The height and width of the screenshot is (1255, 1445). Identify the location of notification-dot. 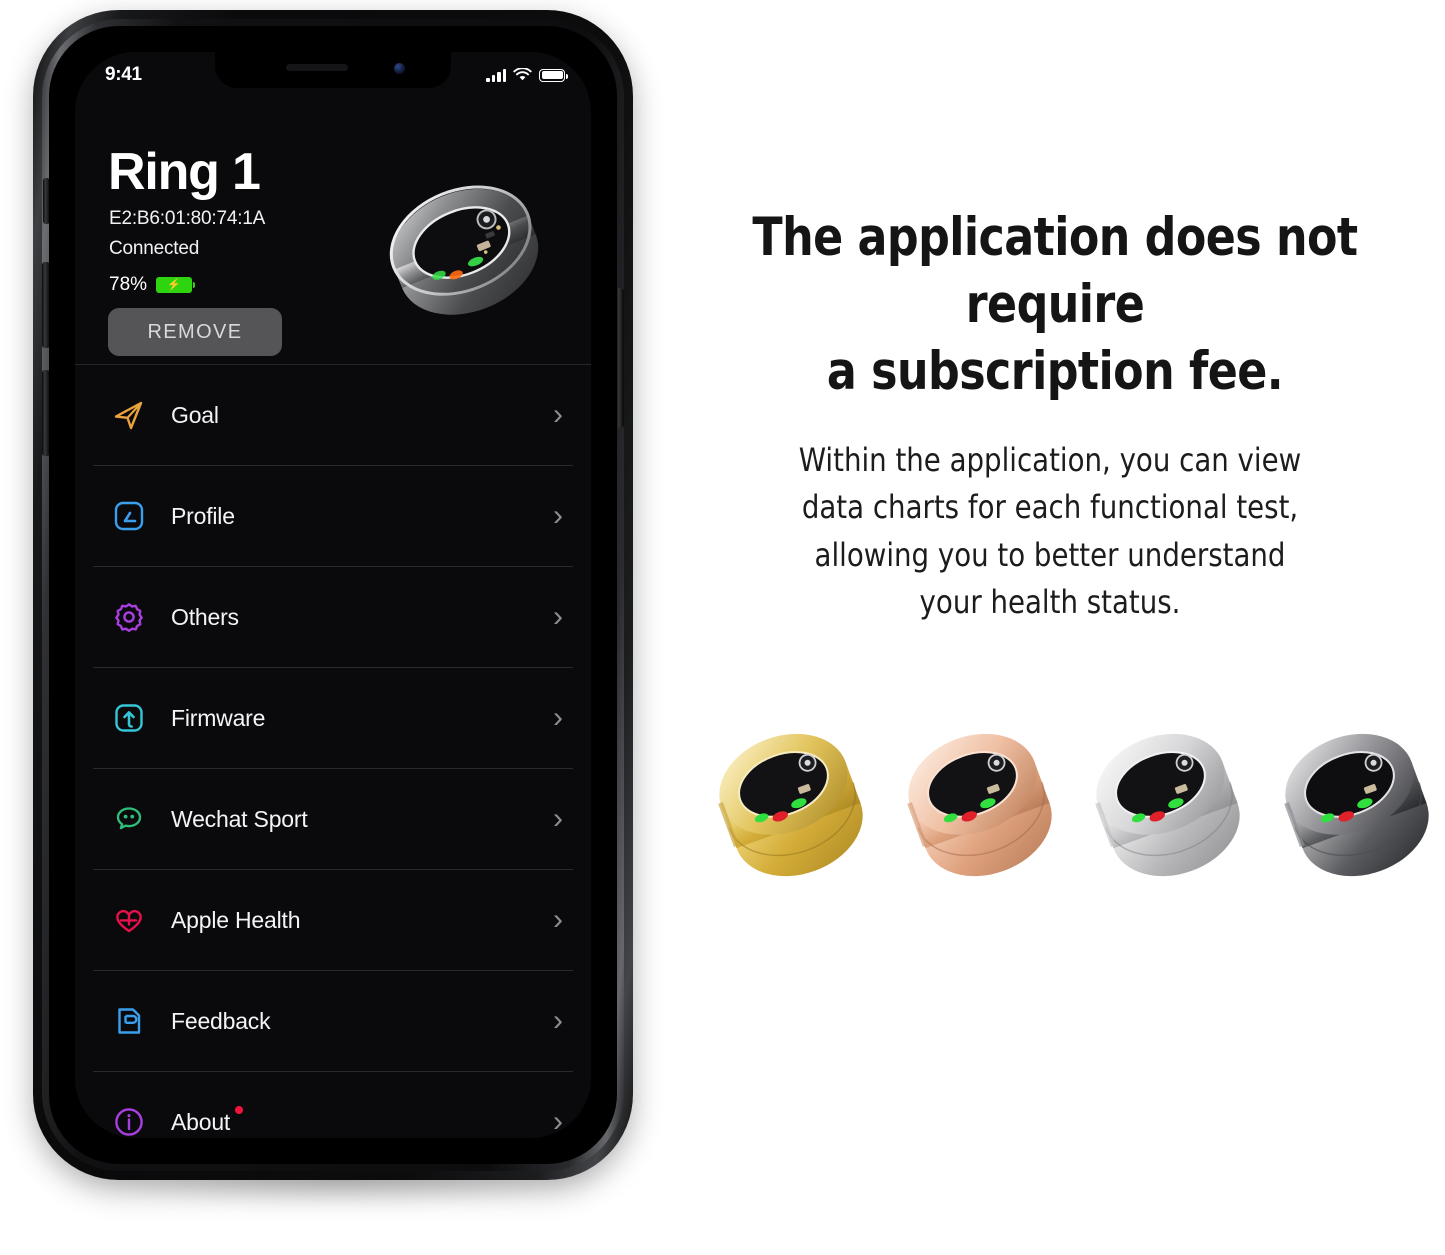
(239, 1109).